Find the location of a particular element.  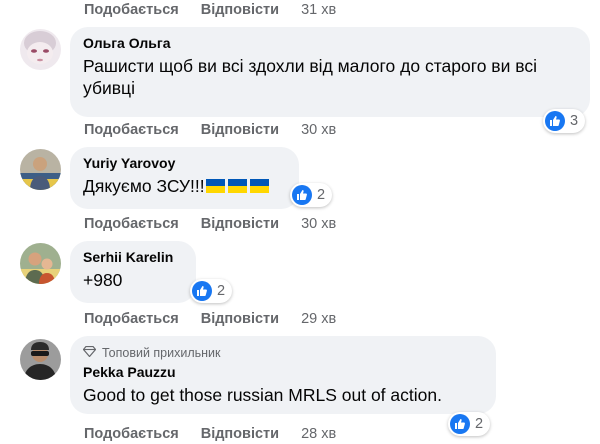

ukraine-flag-icon is located at coordinates (237, 186).